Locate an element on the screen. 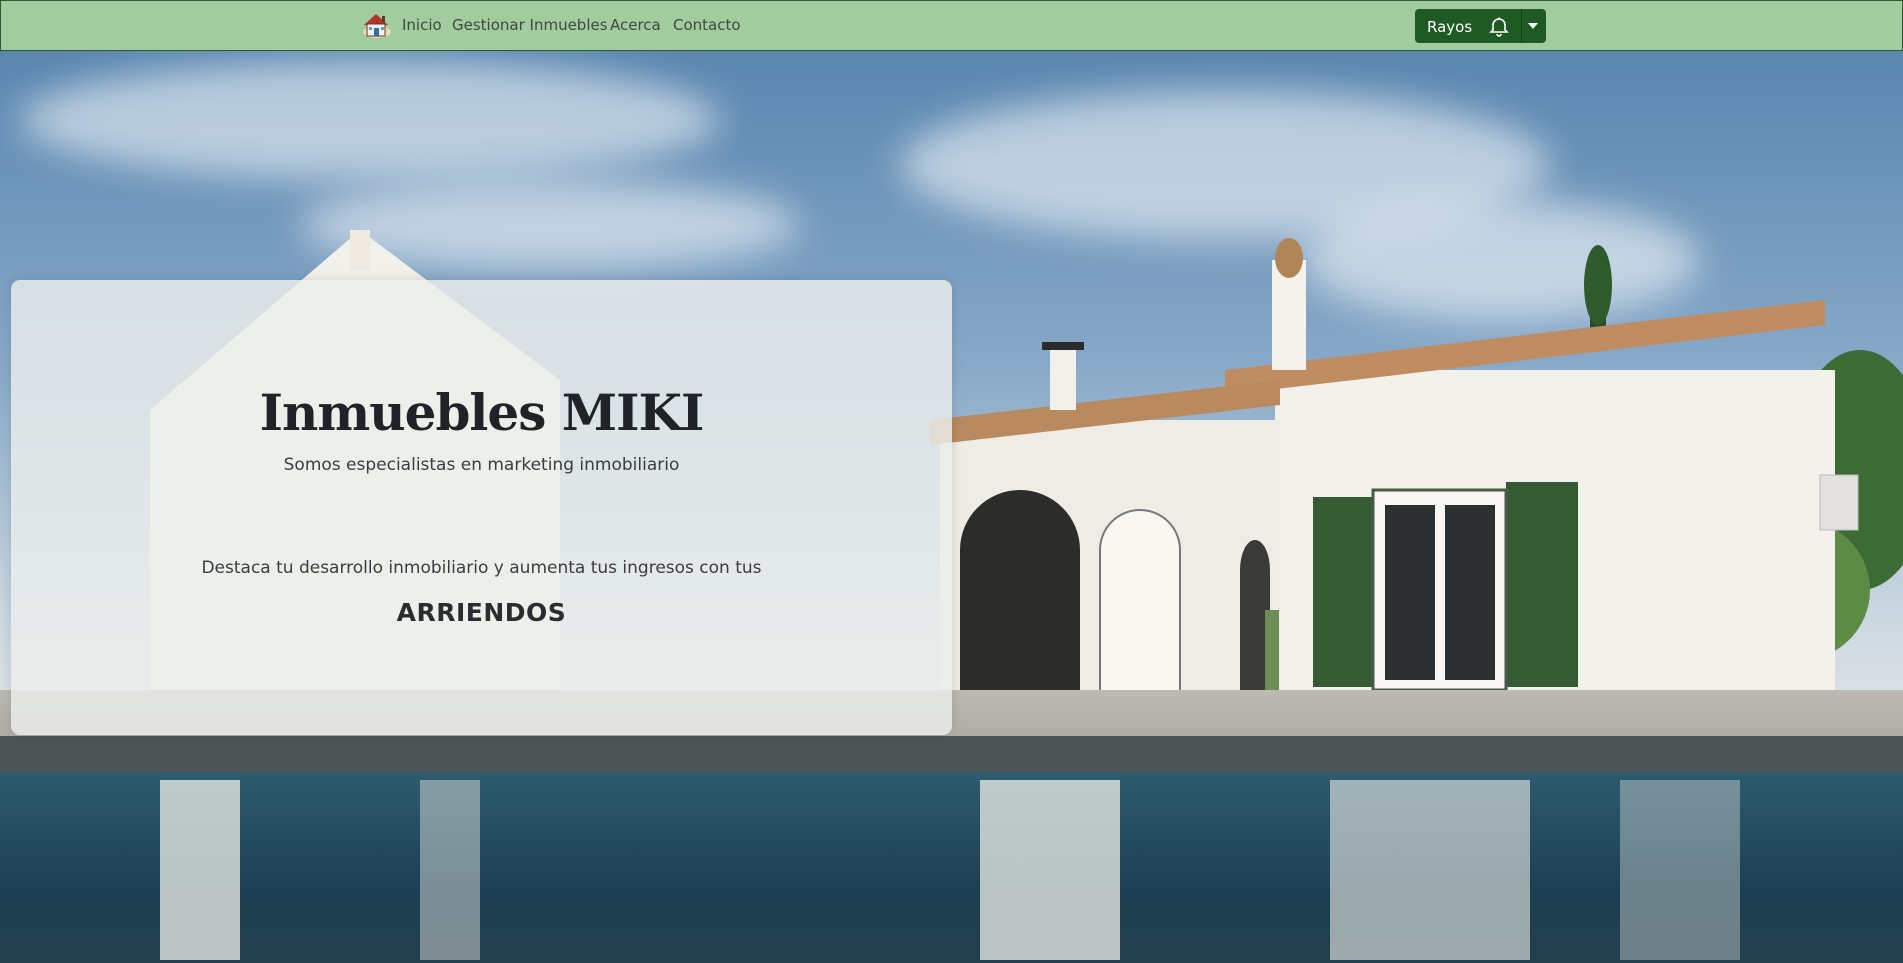 This screenshot has width=1903, height=963. house-logo-icon is located at coordinates (376, 25).